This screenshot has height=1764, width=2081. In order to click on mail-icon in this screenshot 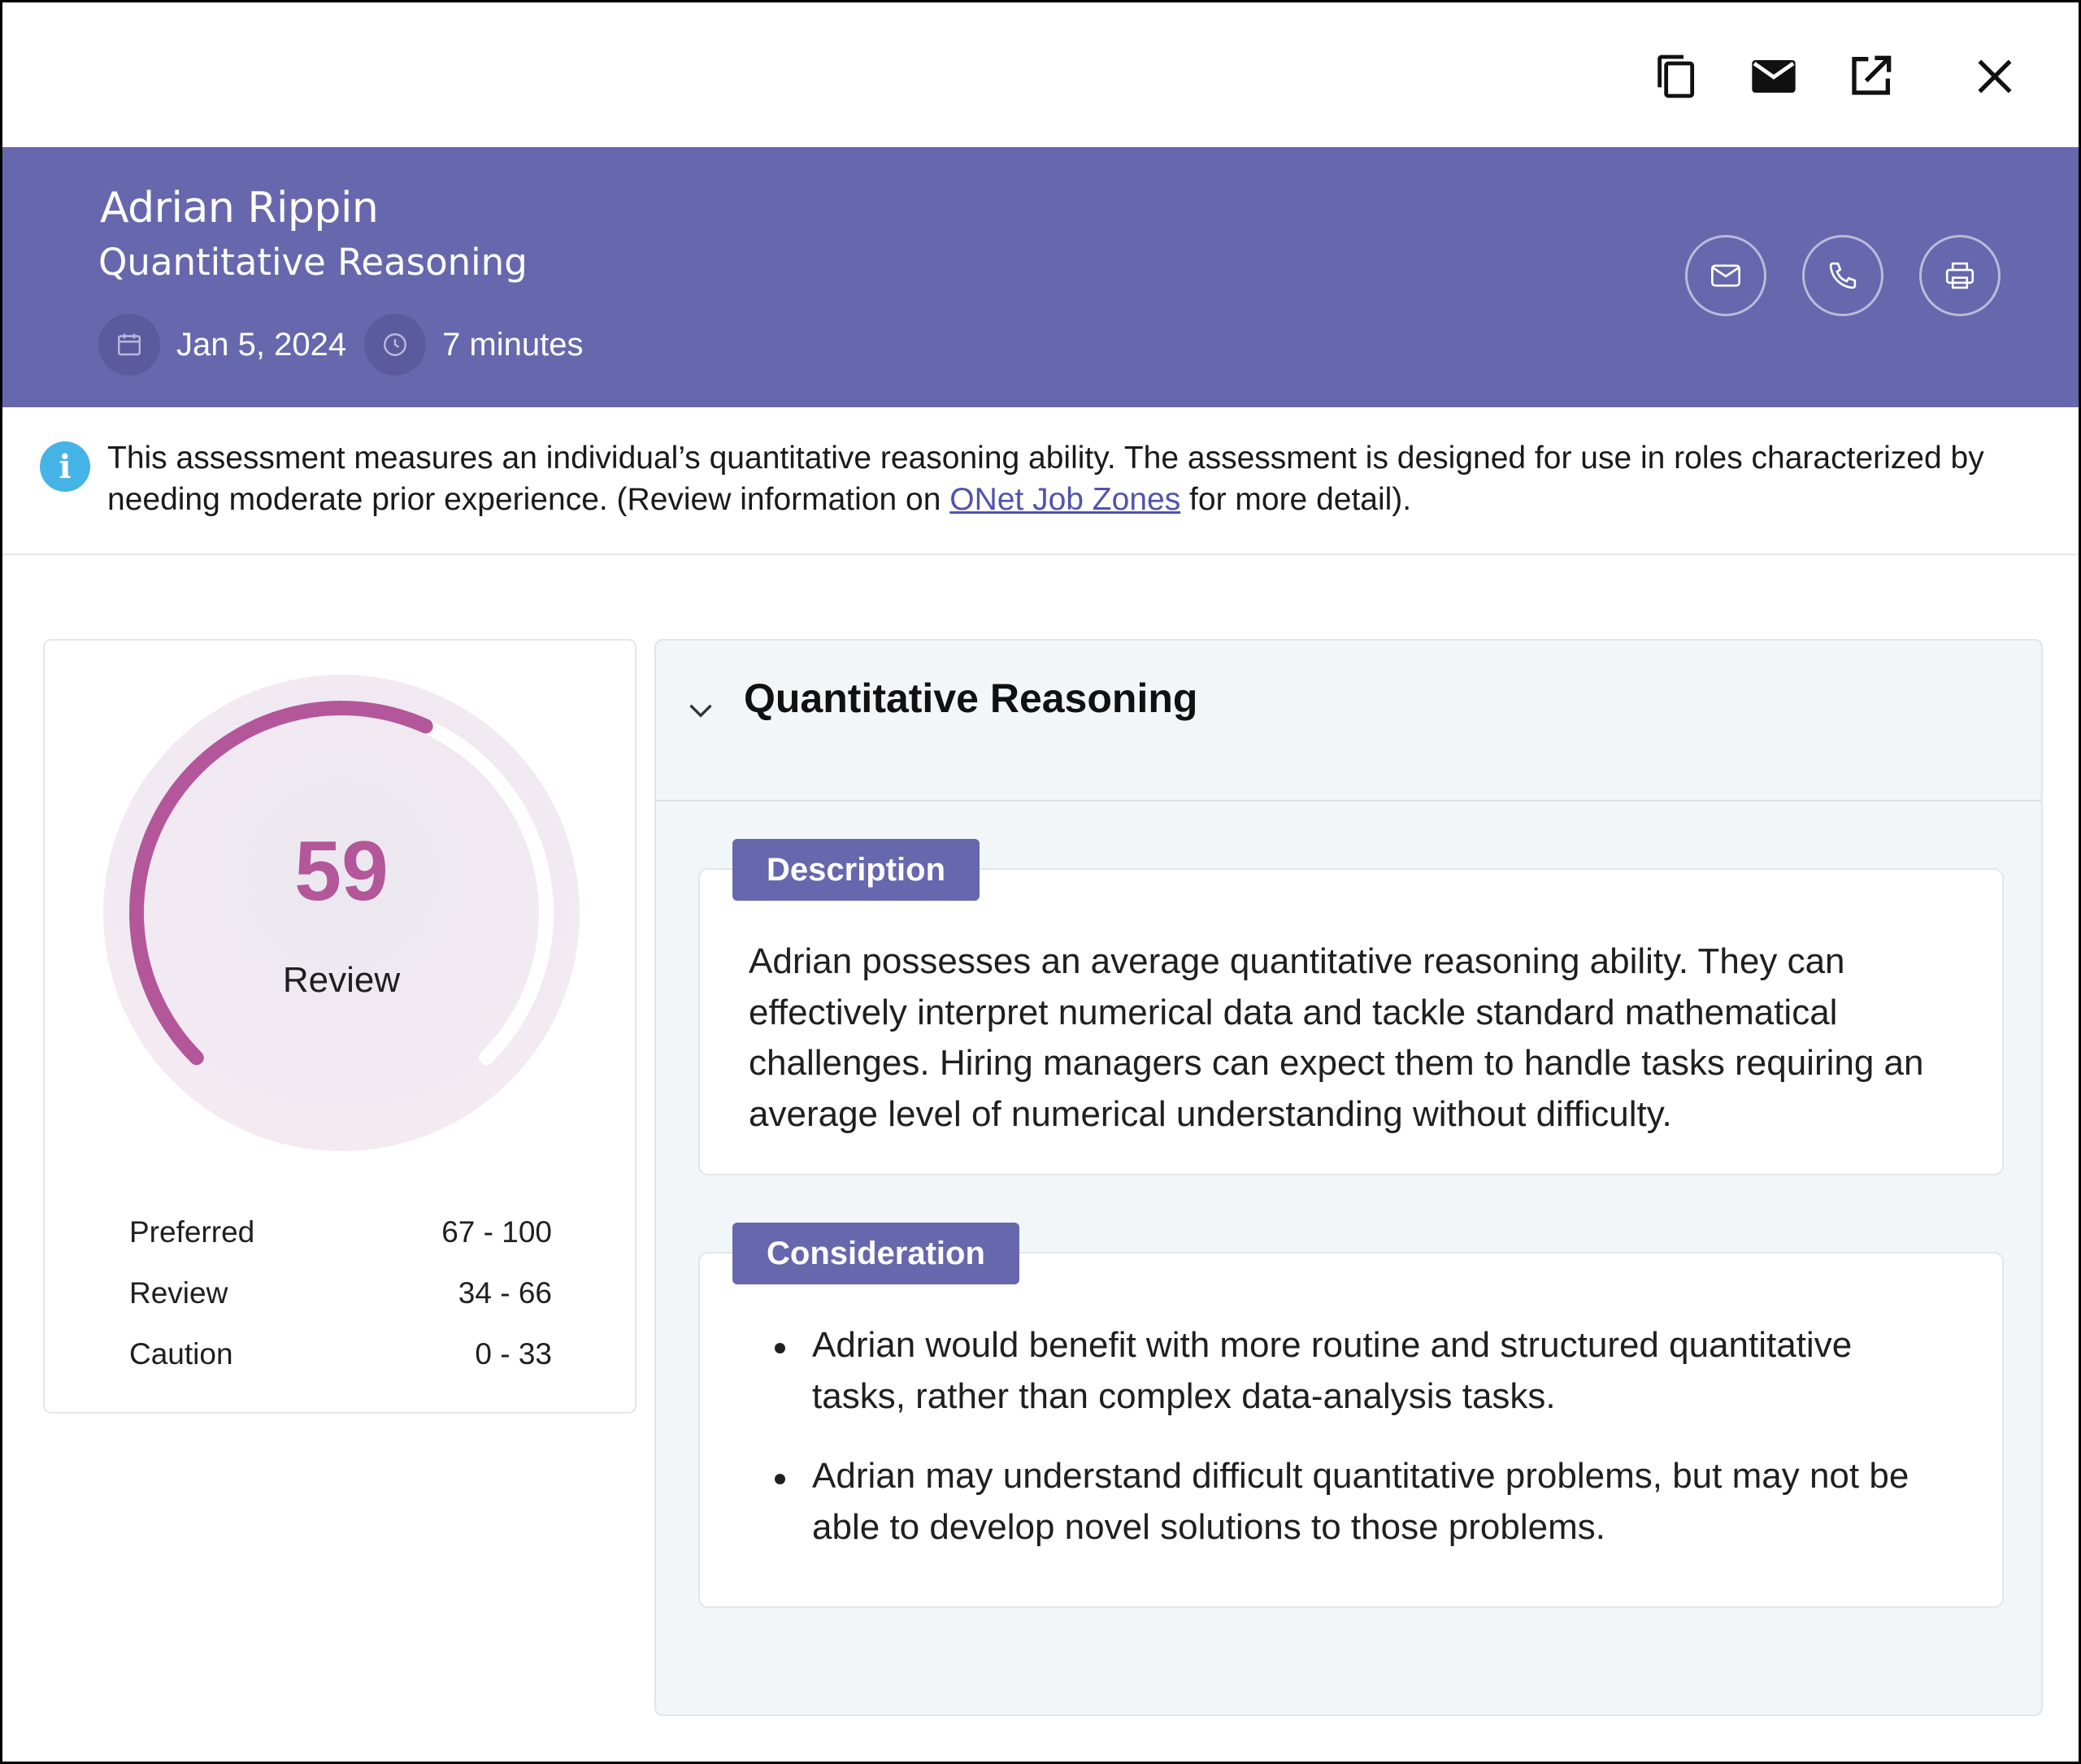, I will do `click(1774, 76)`.